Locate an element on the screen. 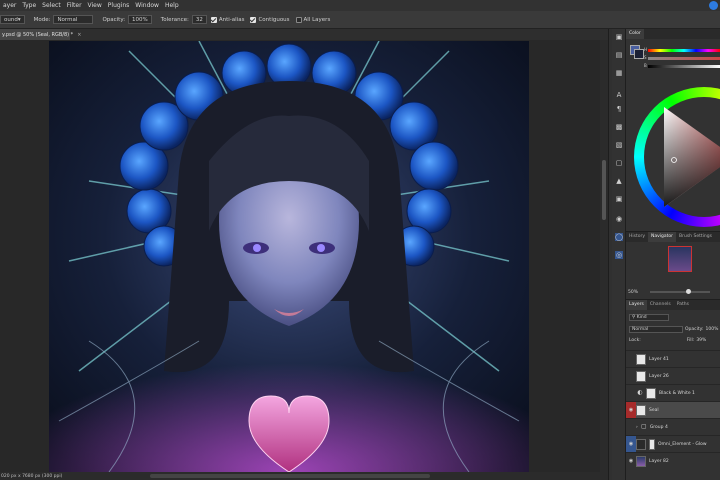  adjustments-icon: ▢ is located at coordinates (619, 163).